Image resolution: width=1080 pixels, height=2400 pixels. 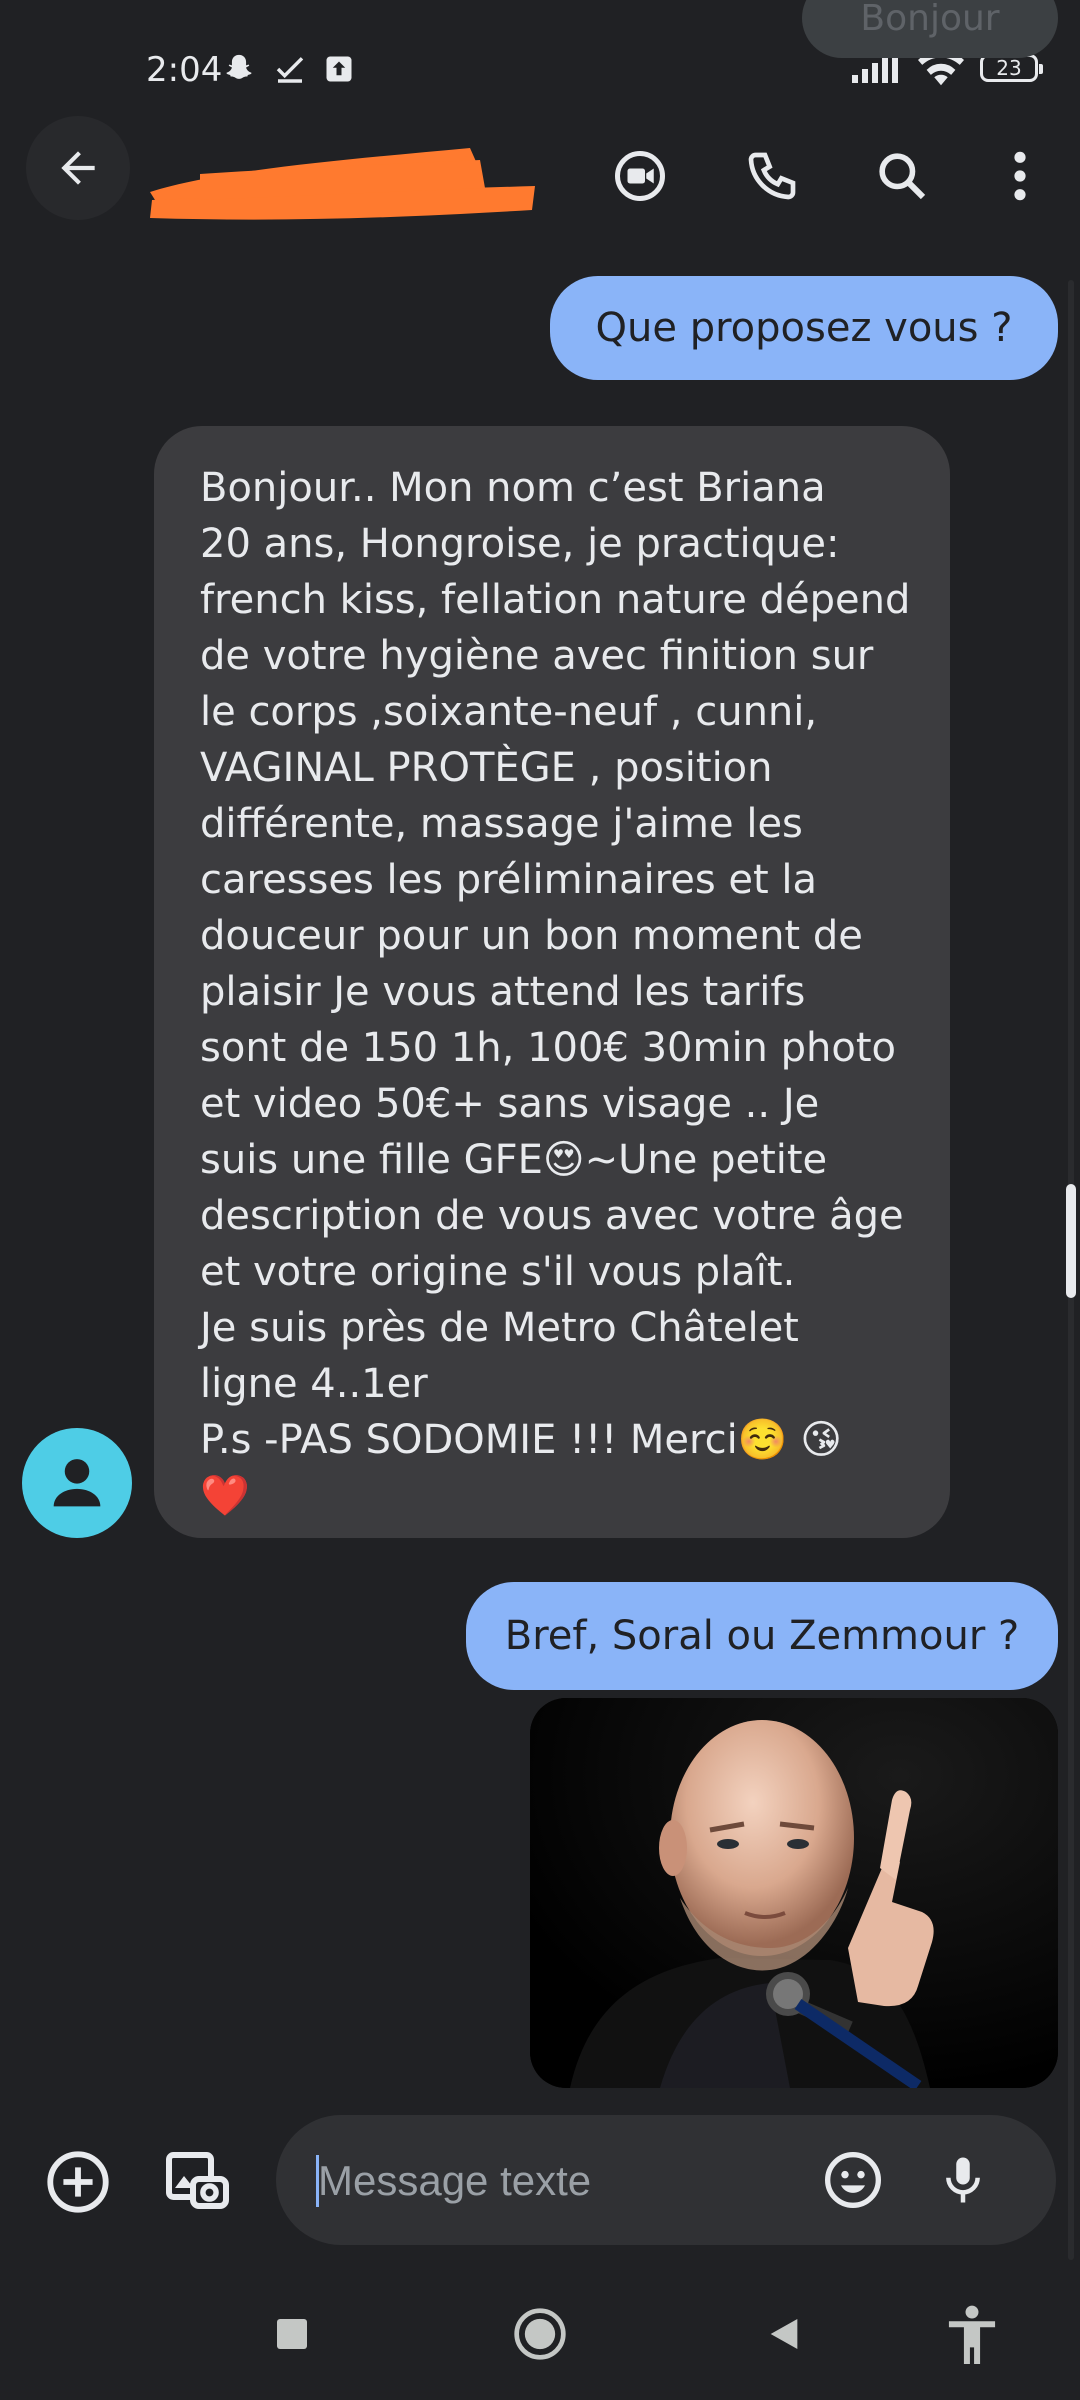 What do you see at coordinates (339, 69) in the screenshot?
I see `upload-icon` at bounding box center [339, 69].